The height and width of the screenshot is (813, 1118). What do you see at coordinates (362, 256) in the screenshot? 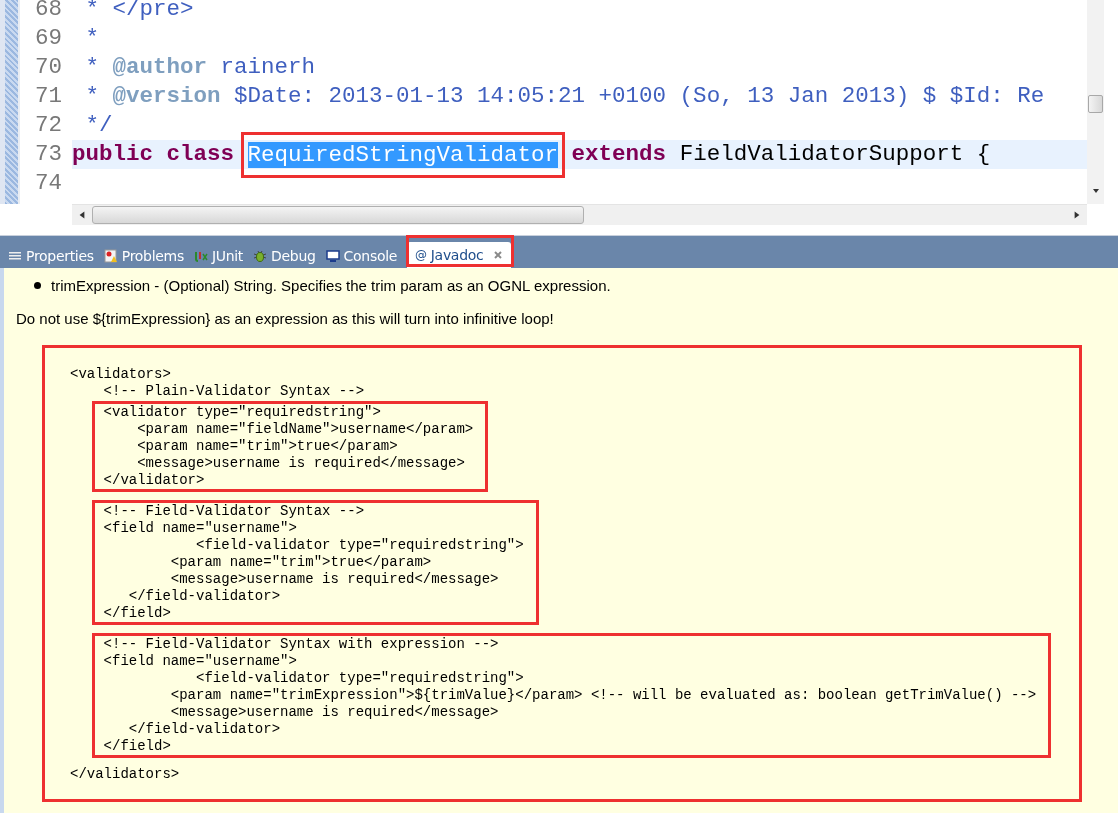
I see `view-tab: Console` at bounding box center [362, 256].